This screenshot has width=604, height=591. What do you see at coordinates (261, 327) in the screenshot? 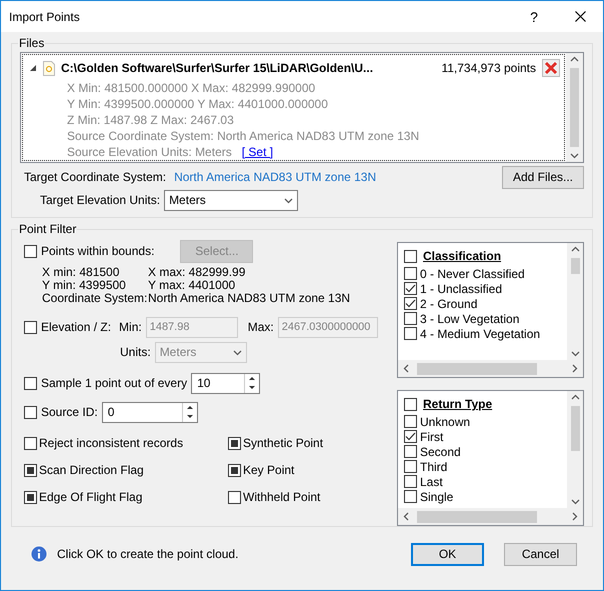
I see `field-label: Max:` at bounding box center [261, 327].